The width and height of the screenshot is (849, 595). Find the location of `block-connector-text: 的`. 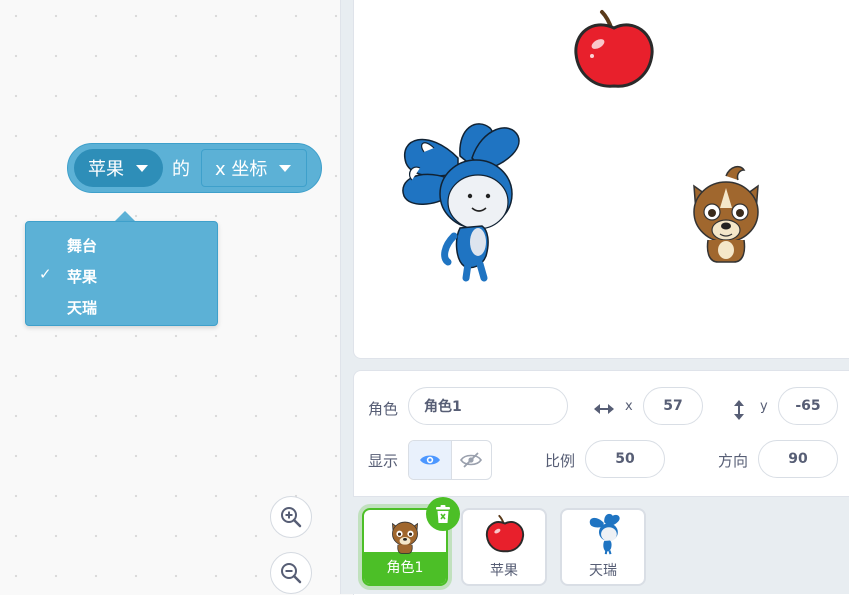

block-connector-text: 的 is located at coordinates (181, 169).